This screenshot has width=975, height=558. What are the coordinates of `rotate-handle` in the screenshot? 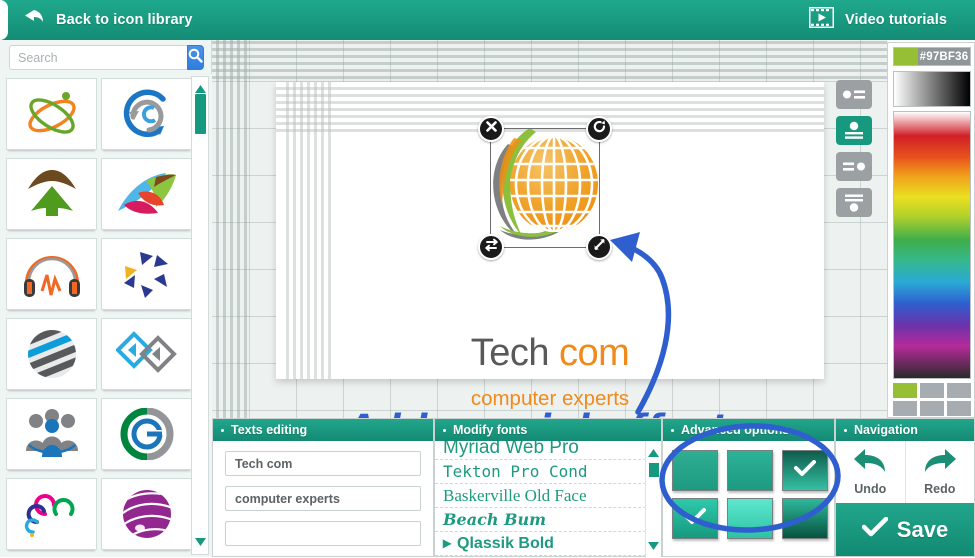 It's located at (599, 129).